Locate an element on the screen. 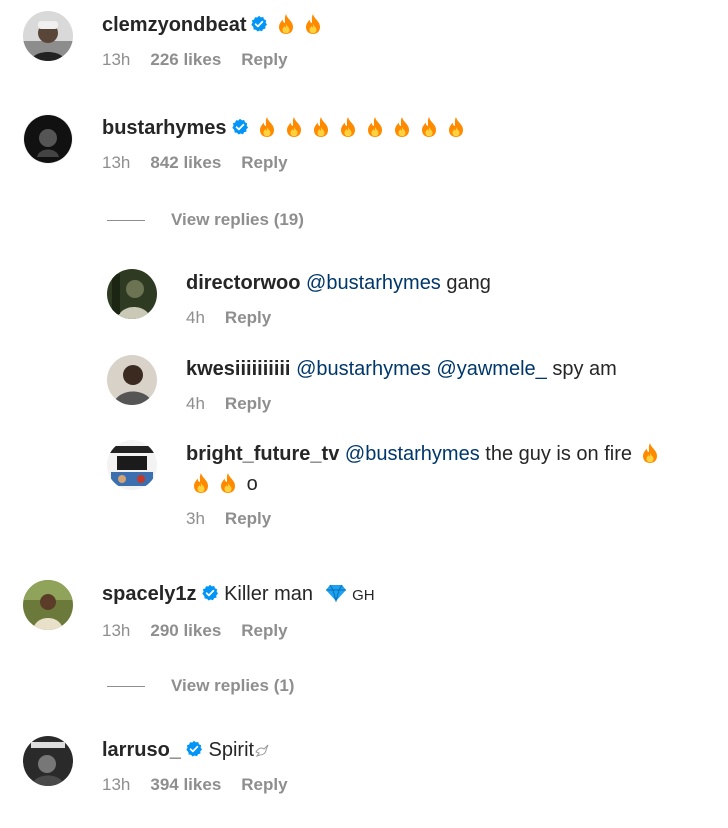 The width and height of the screenshot is (728, 828). dove-icon is located at coordinates (262, 750).